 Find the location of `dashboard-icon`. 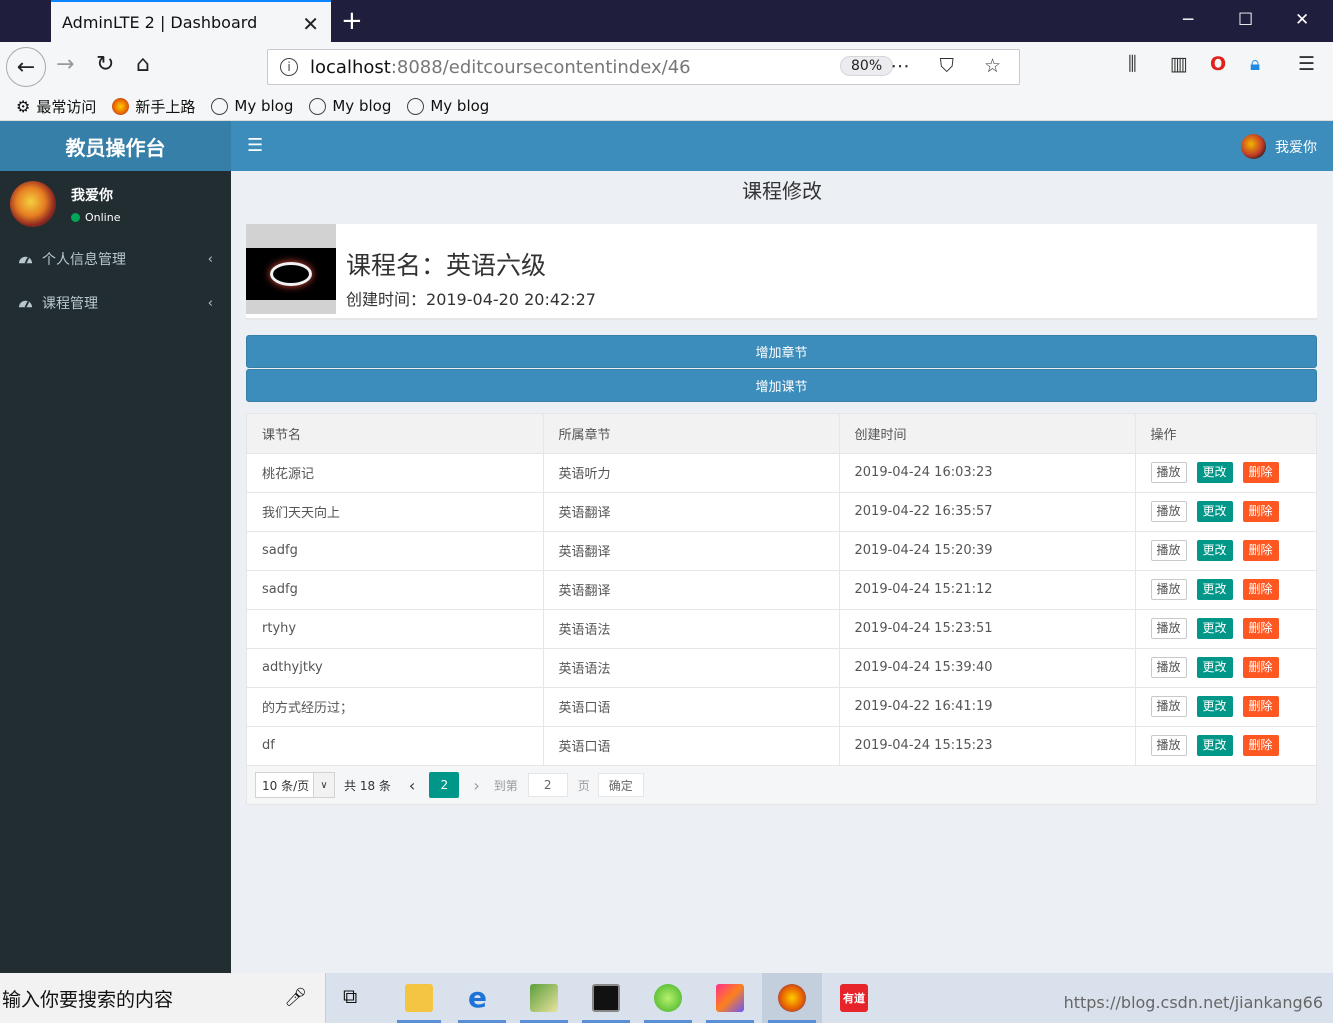

dashboard-icon is located at coordinates (25, 304).